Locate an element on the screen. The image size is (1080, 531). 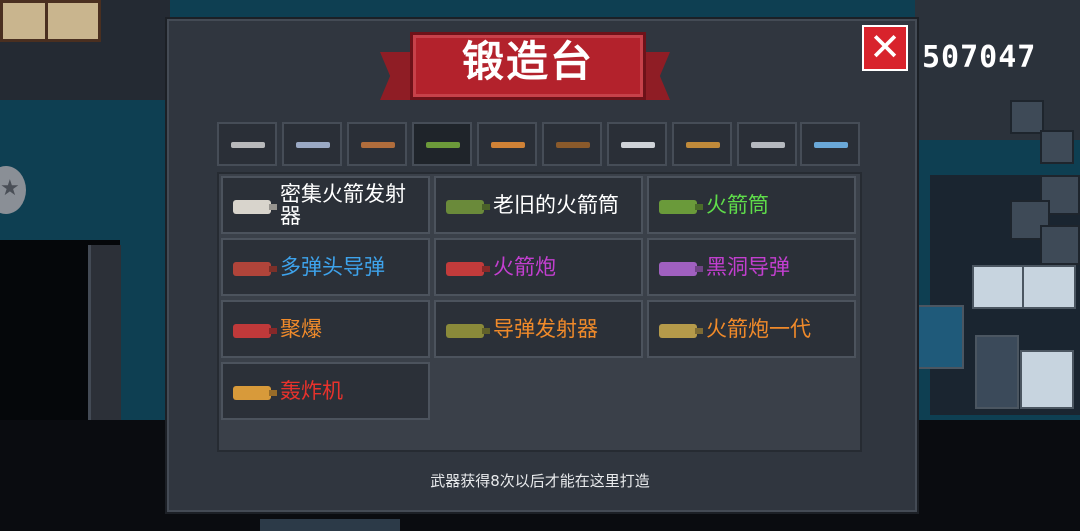
weapon-name: 多弹头导弹 is located at coordinates (332, 267).